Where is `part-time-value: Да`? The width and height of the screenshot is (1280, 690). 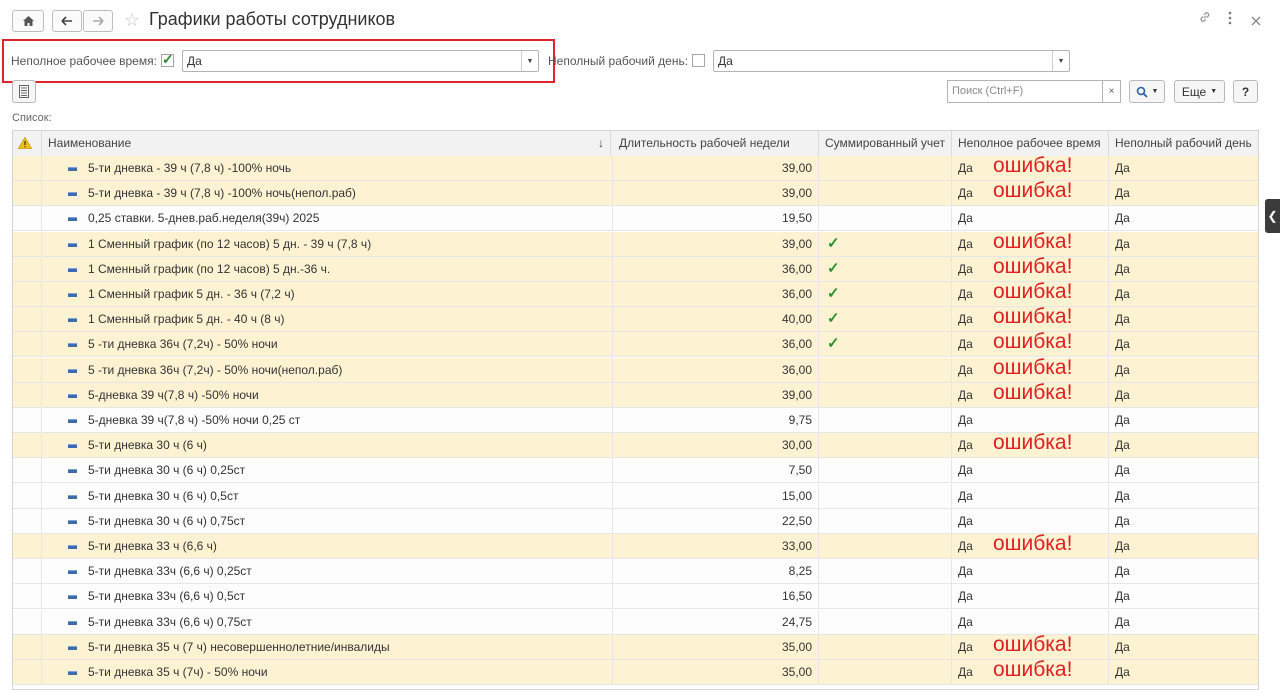
part-time-value: Да is located at coordinates (194, 61).